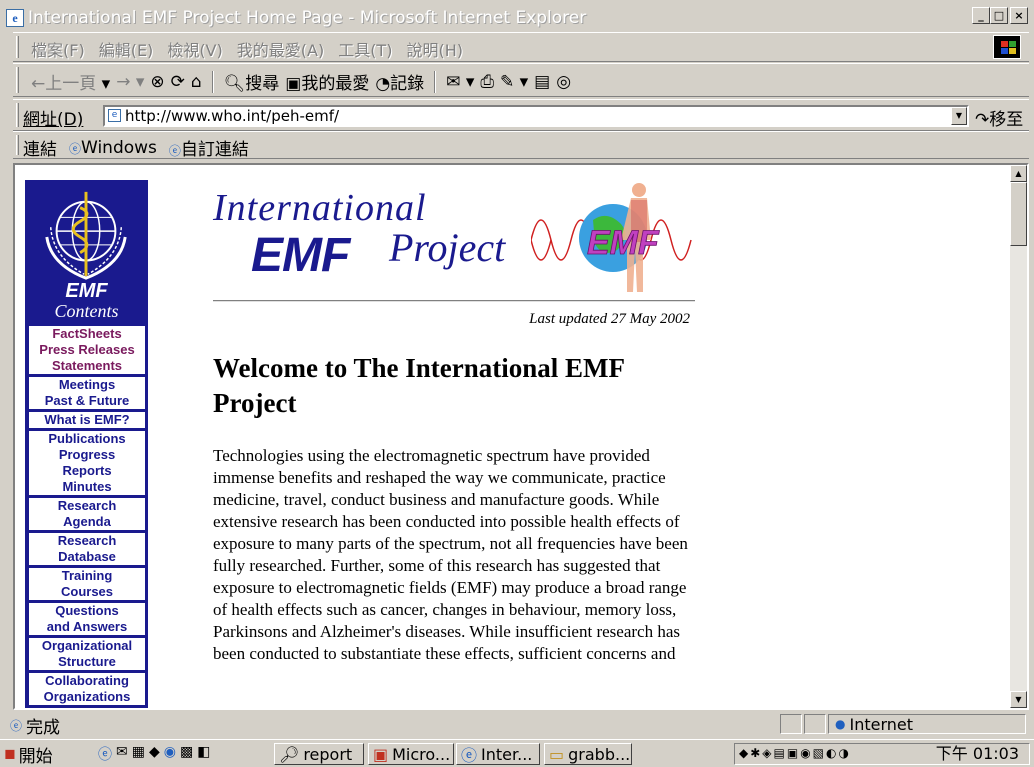 The height and width of the screenshot is (767, 1034). Describe the element at coordinates (87, 584) in the screenshot. I see `nav-training-courses: Training Courses` at that location.